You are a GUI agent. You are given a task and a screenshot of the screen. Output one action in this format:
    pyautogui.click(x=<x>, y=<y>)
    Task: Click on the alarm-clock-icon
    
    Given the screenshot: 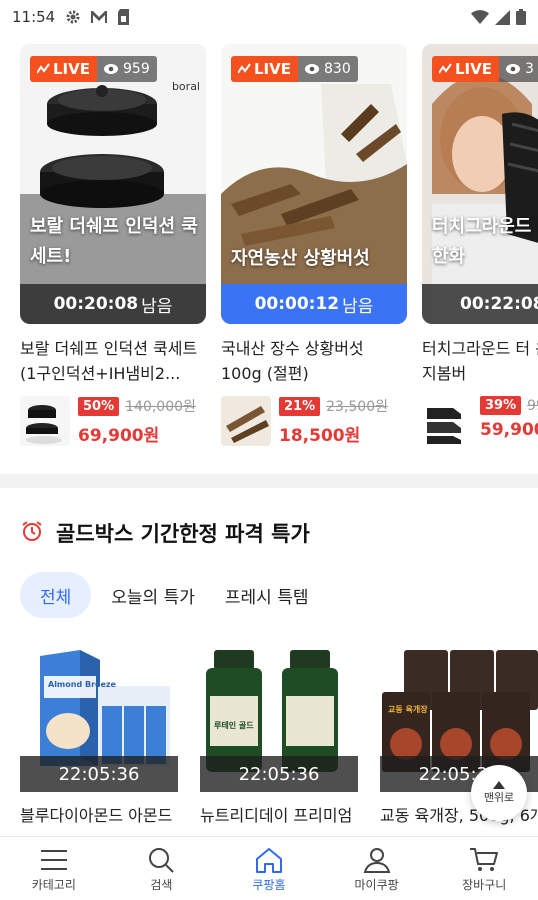 What is the action you would take?
    pyautogui.click(x=32, y=533)
    